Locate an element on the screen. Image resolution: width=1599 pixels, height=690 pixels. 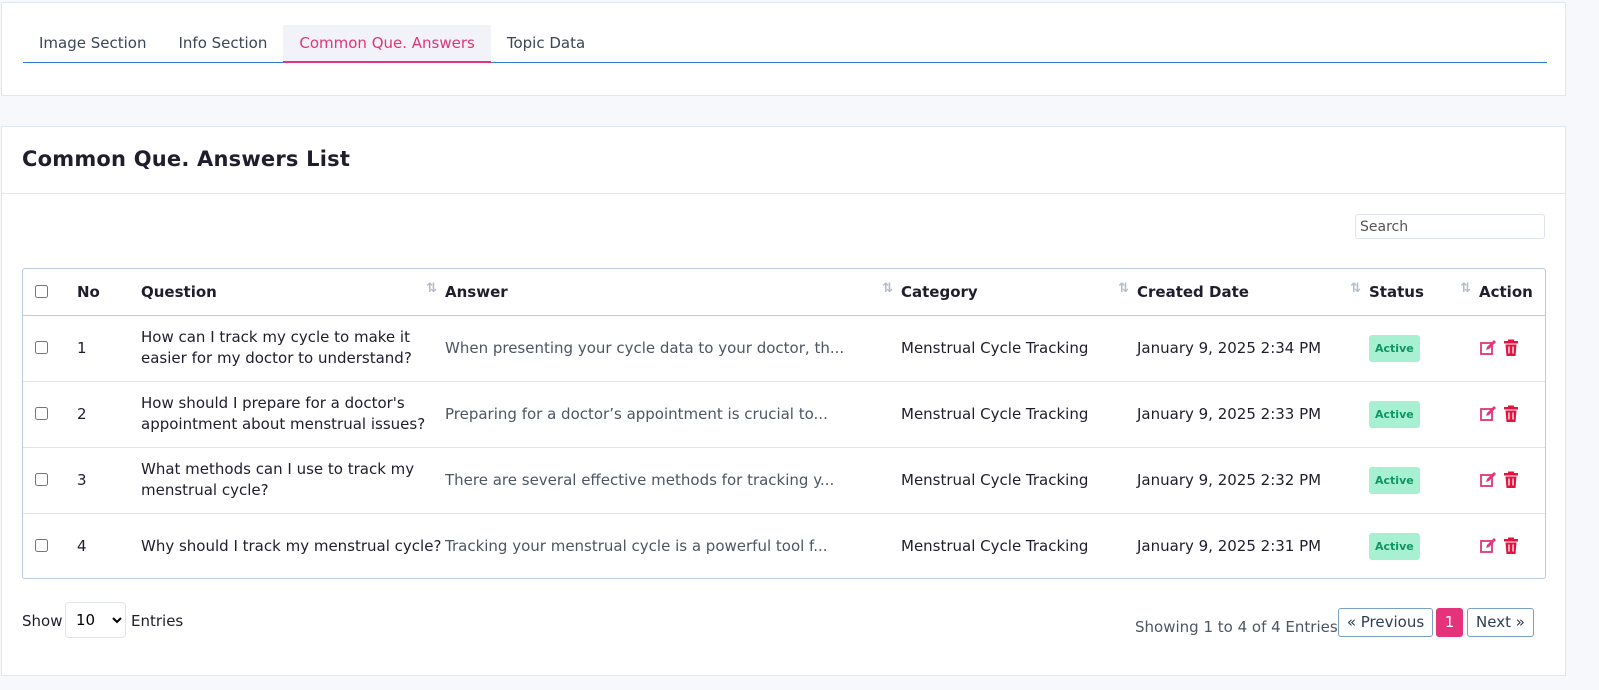
previous-page-button: « Previous is located at coordinates (1385, 622).